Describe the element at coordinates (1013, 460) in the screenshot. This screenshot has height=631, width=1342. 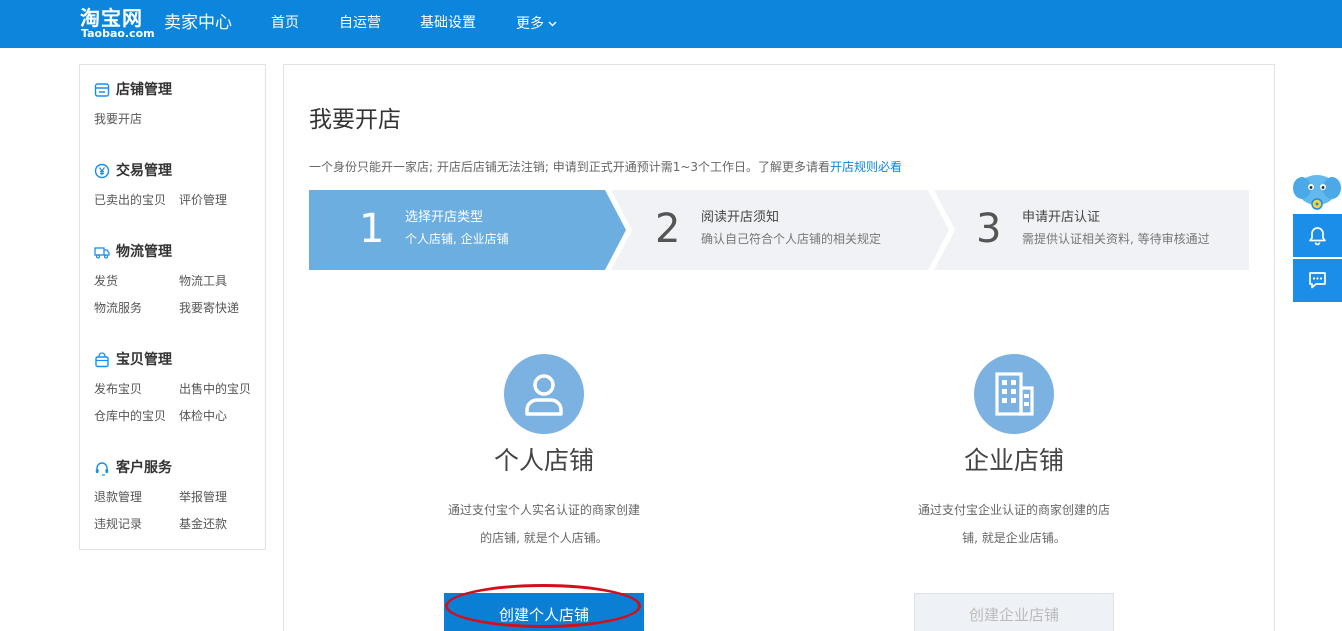
I see `enterprise-store-title: 企业店铺` at that location.